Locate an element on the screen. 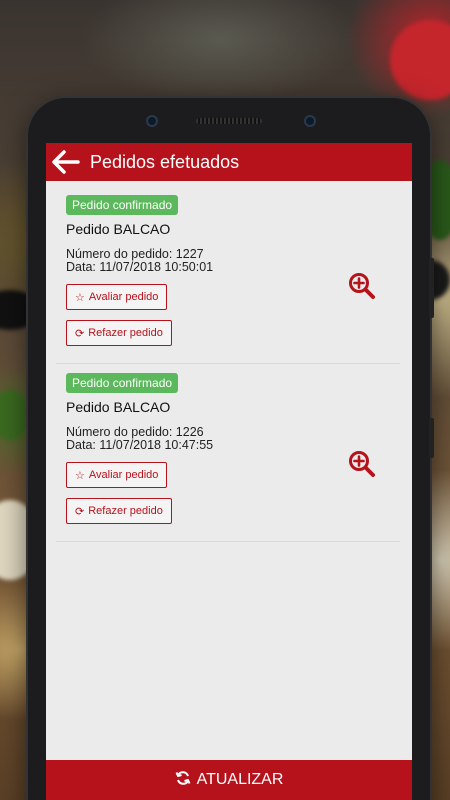 This screenshot has height=800, width=450. order-date: Data: 11/07/2018 10:47:55 is located at coordinates (140, 445).